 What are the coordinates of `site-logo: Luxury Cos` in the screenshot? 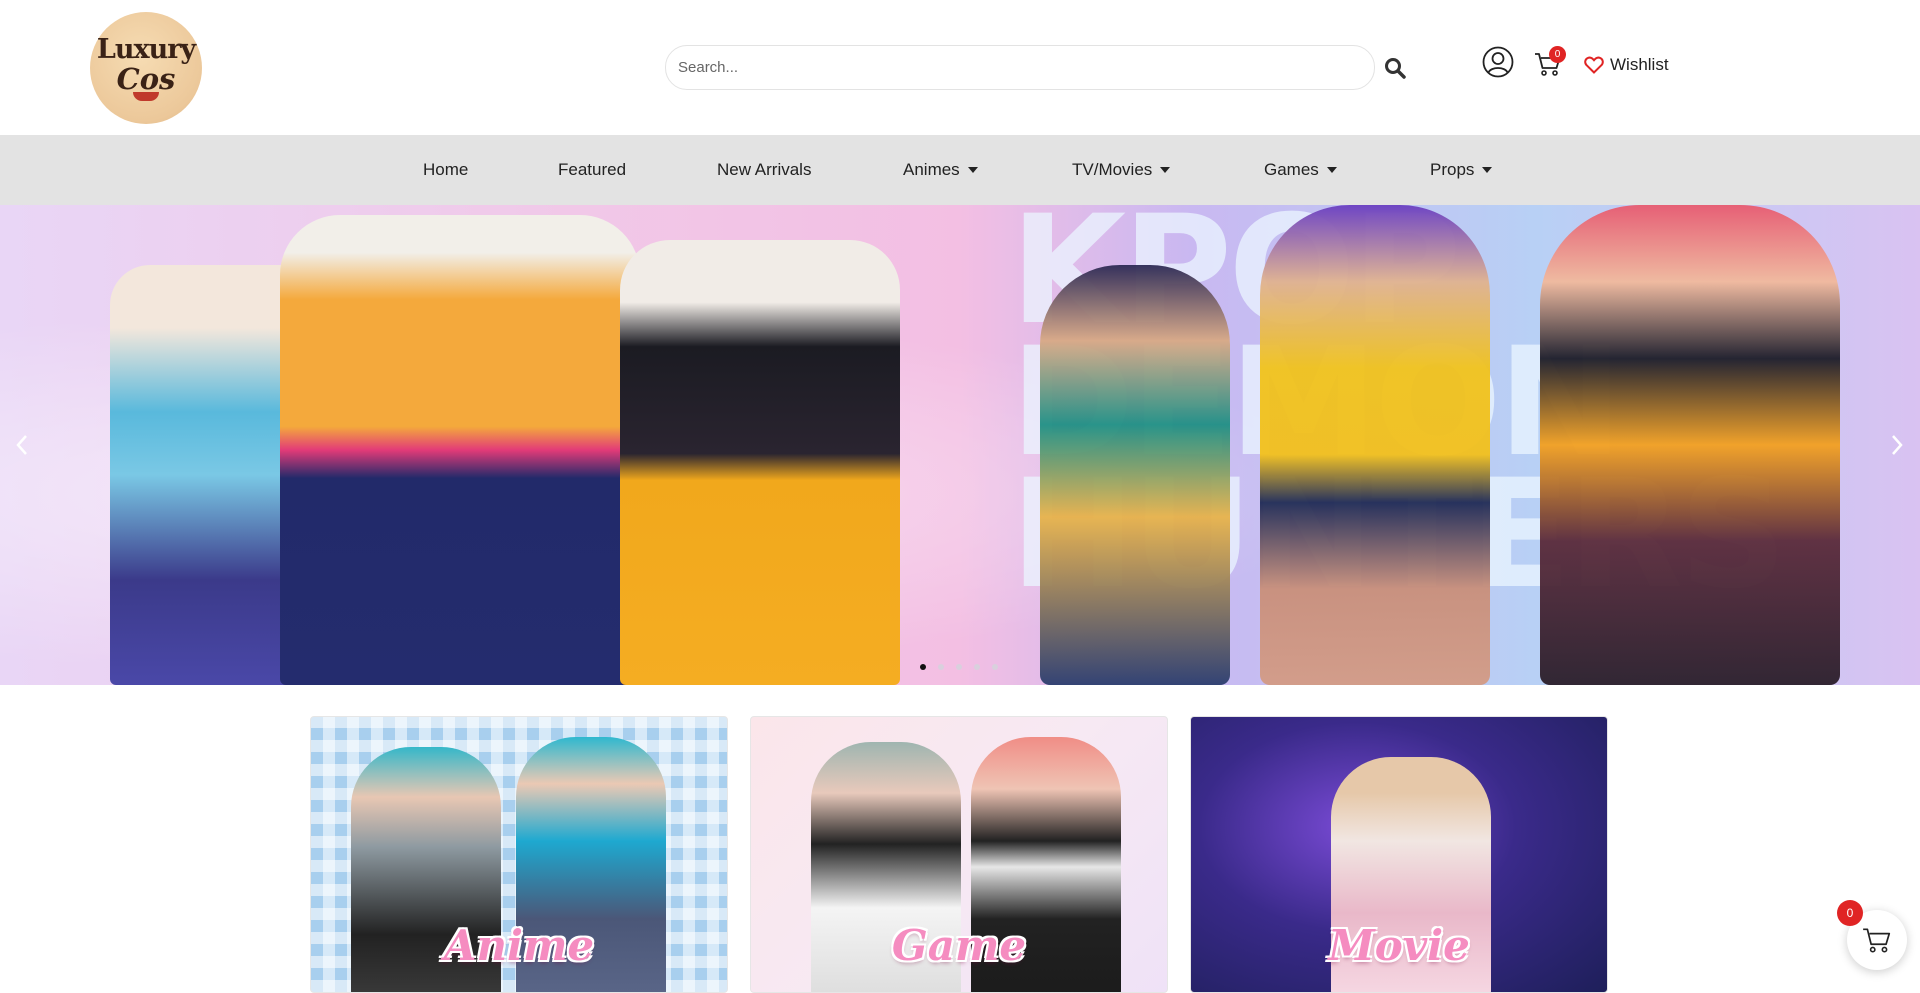 It's located at (146, 68).